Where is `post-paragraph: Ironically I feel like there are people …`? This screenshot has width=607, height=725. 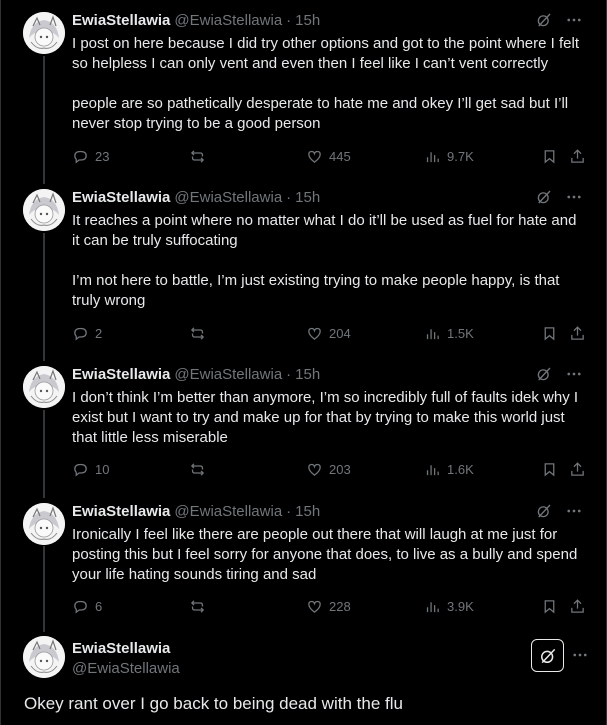 post-paragraph: Ironically I feel like there are people … is located at coordinates (327, 554).